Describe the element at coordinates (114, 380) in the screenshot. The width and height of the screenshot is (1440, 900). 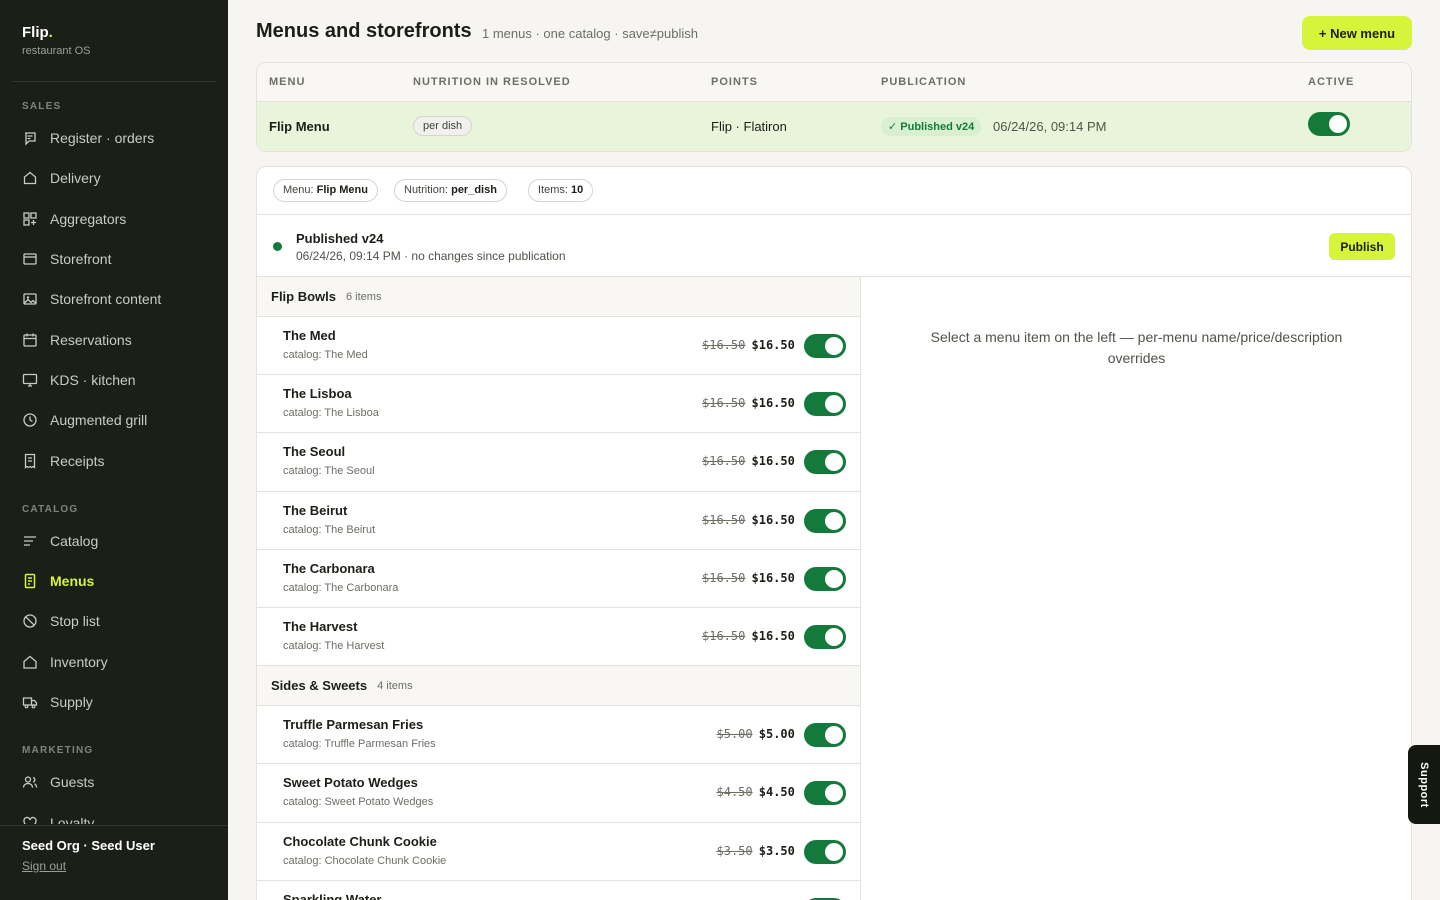
I see `sidebar-item-kds-kitchen: KDS · kitchen` at that location.